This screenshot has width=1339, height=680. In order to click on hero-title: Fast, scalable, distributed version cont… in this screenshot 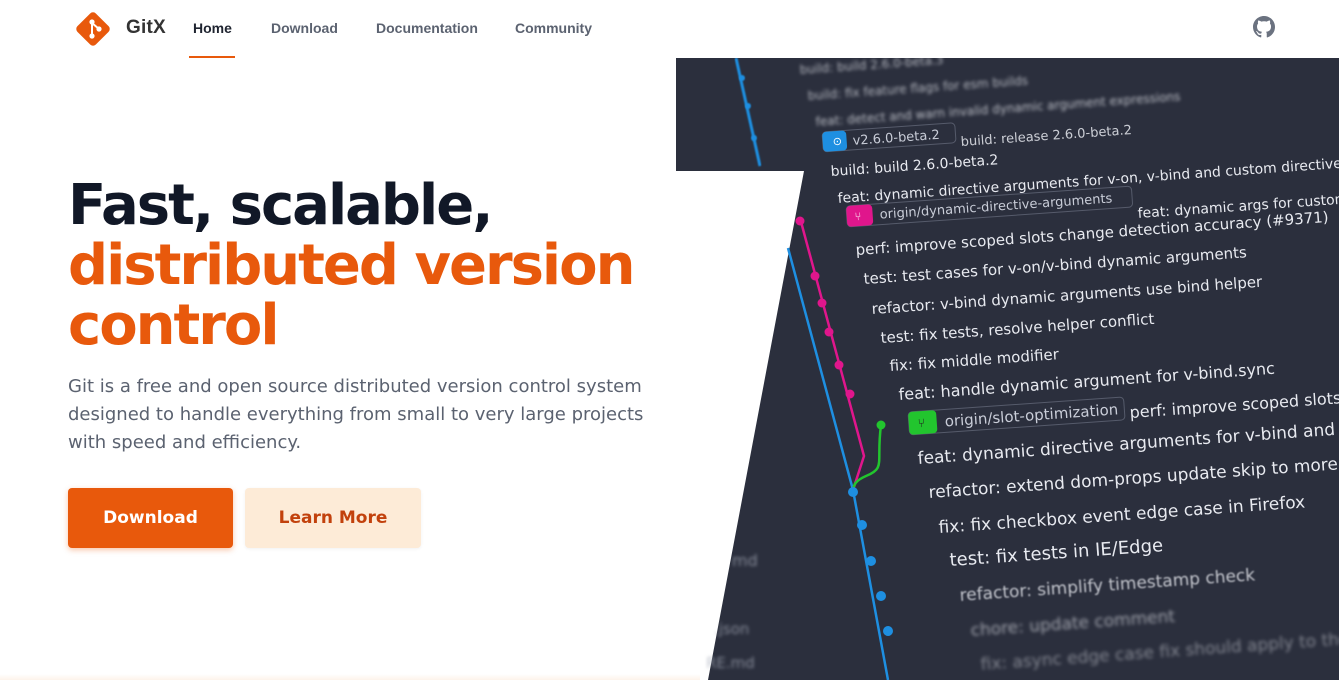, I will do `click(358, 266)`.